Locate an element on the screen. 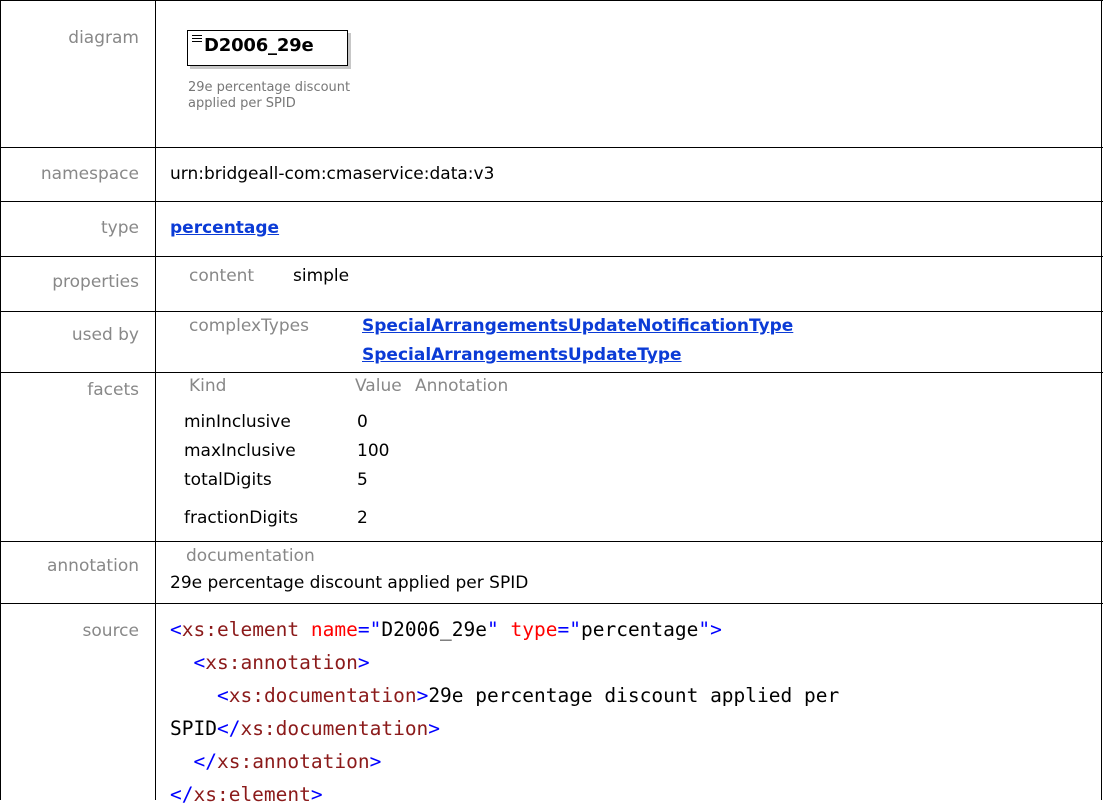  row-label-annotation: annotation is located at coordinates (92, 566).